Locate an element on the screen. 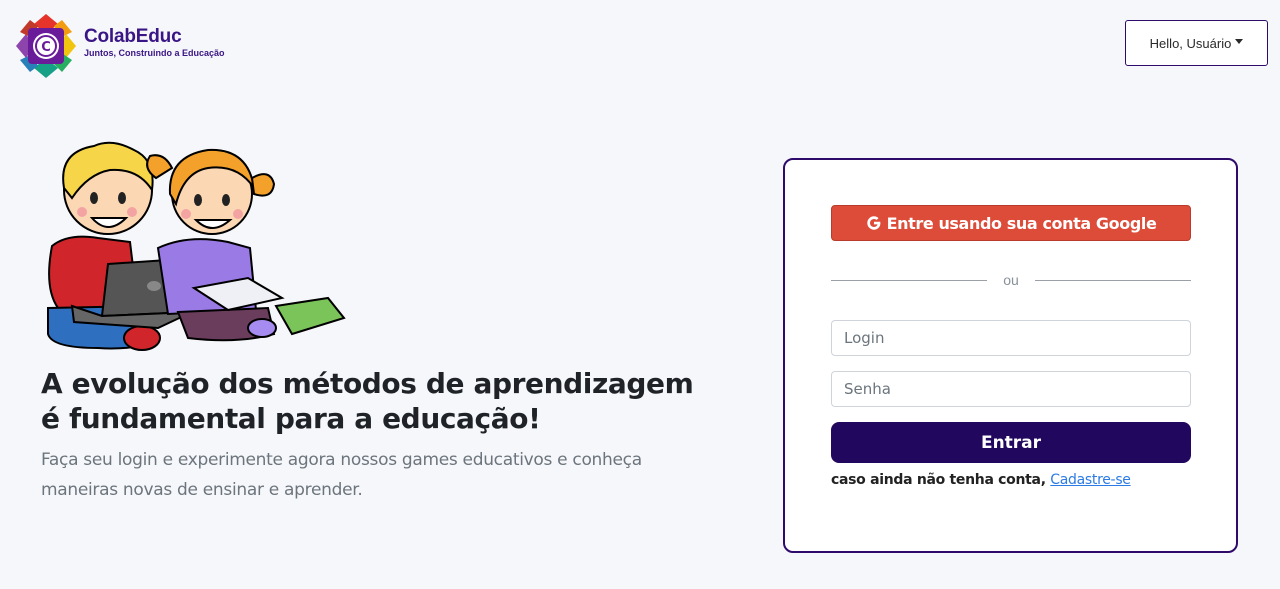 The image size is (1280, 589). signup-prompt: caso ainda não tenha conta, Cadastre-se is located at coordinates (981, 480).